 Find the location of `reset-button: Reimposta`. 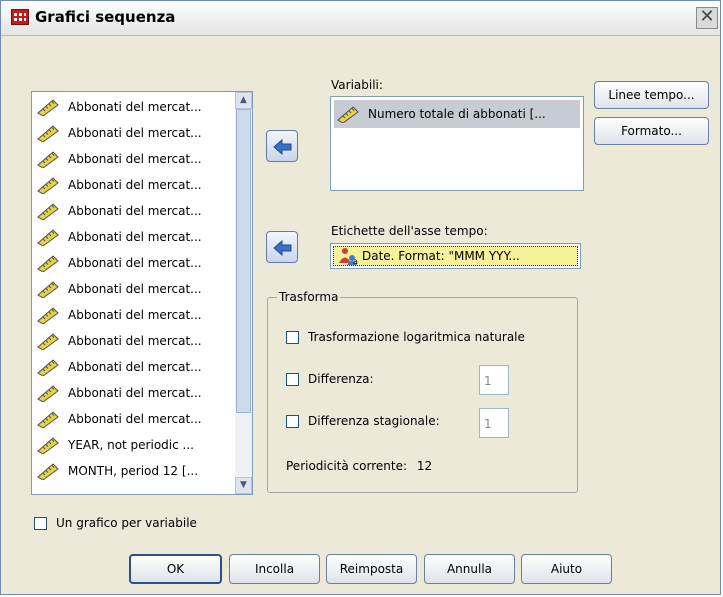

reset-button: Reimposta is located at coordinates (371, 569).